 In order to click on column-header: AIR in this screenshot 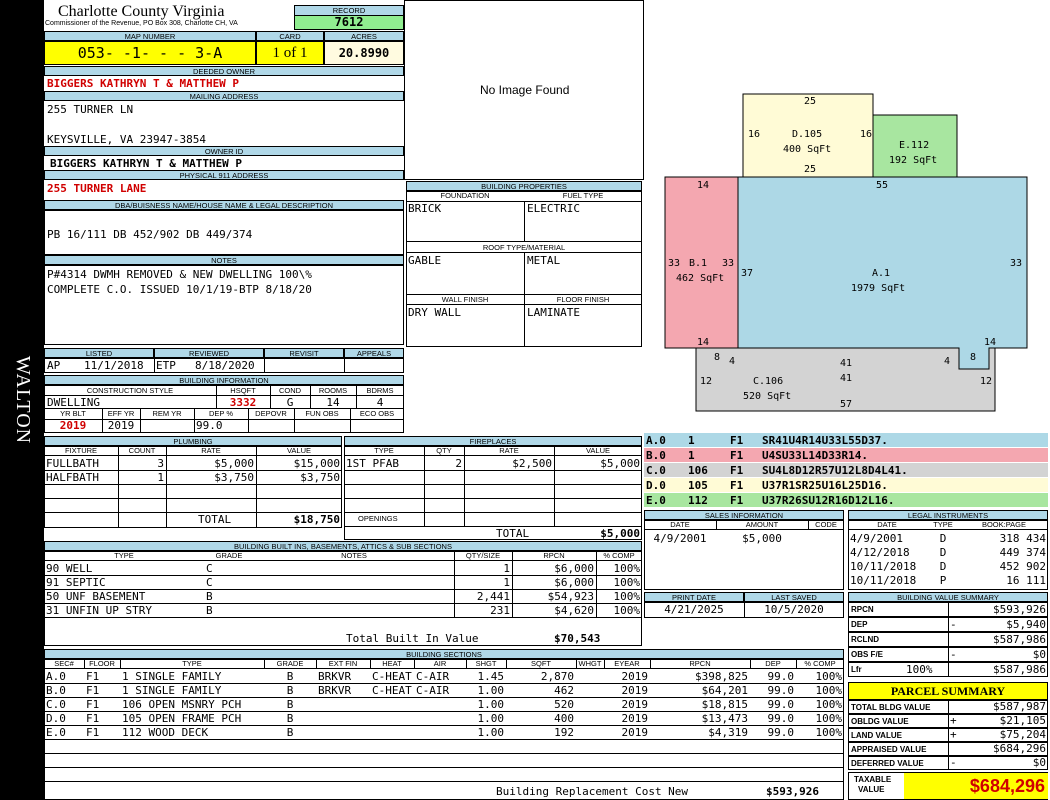, I will do `click(440, 663)`.